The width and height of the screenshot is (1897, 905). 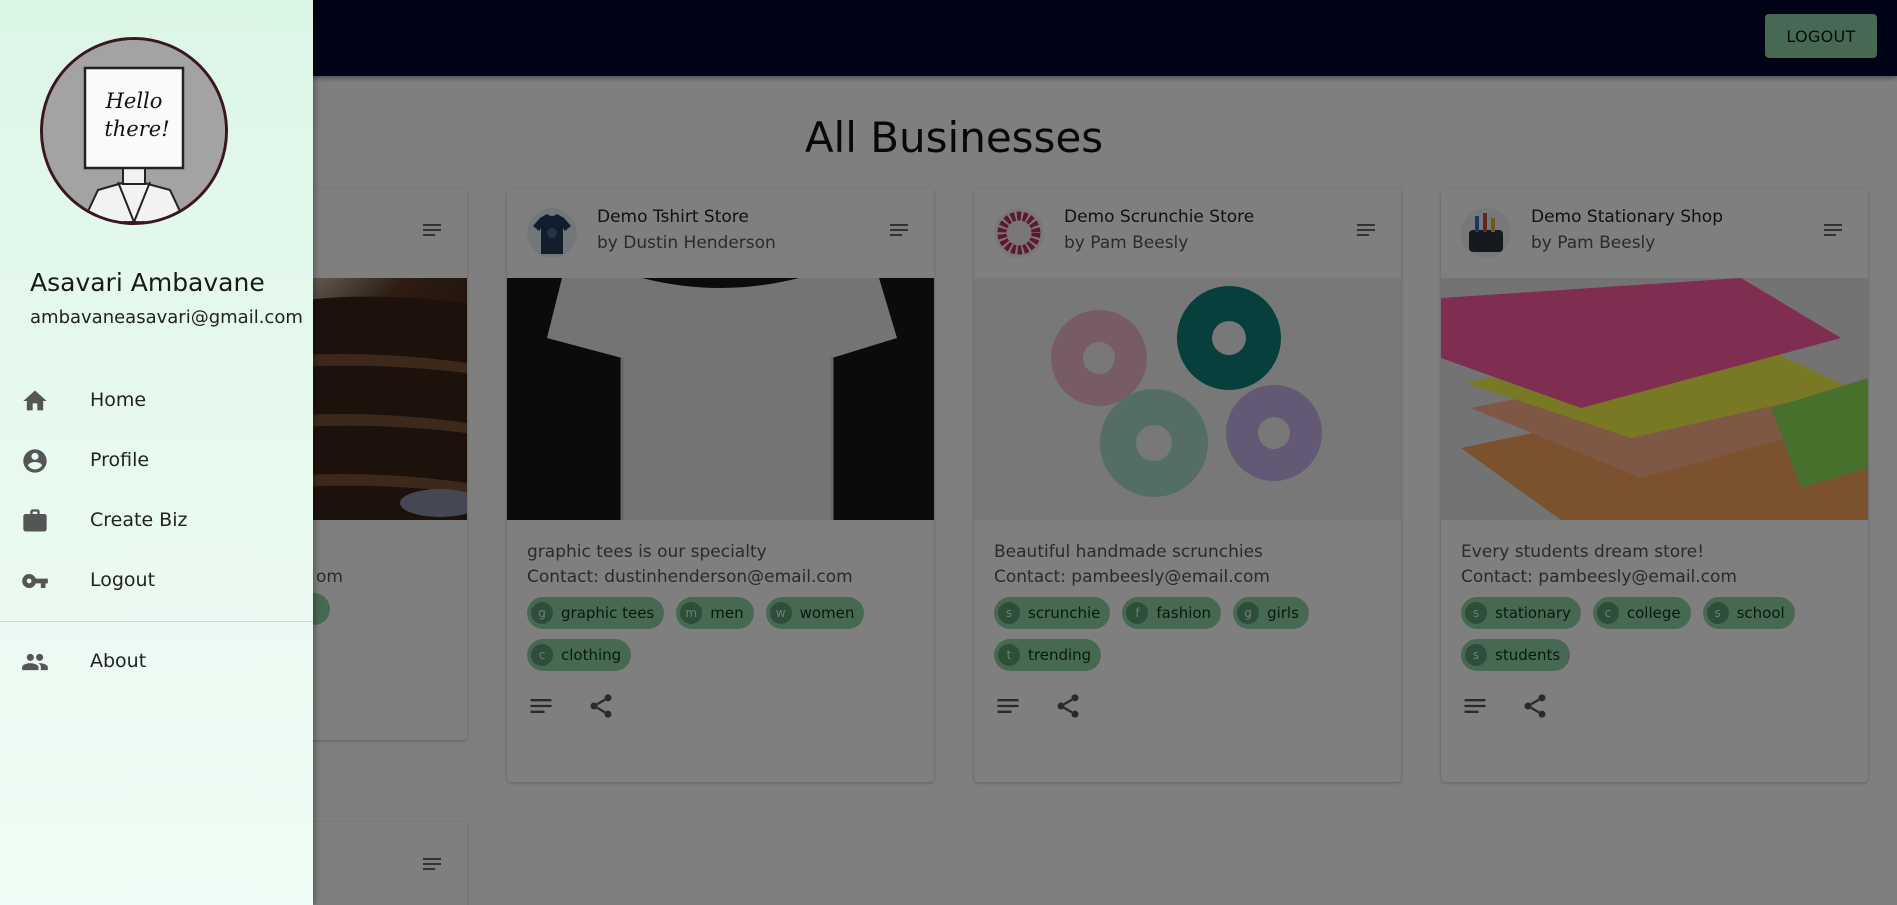 What do you see at coordinates (166, 317) in the screenshot?
I see `user-email: ambavaneasavari@gmail.com` at bounding box center [166, 317].